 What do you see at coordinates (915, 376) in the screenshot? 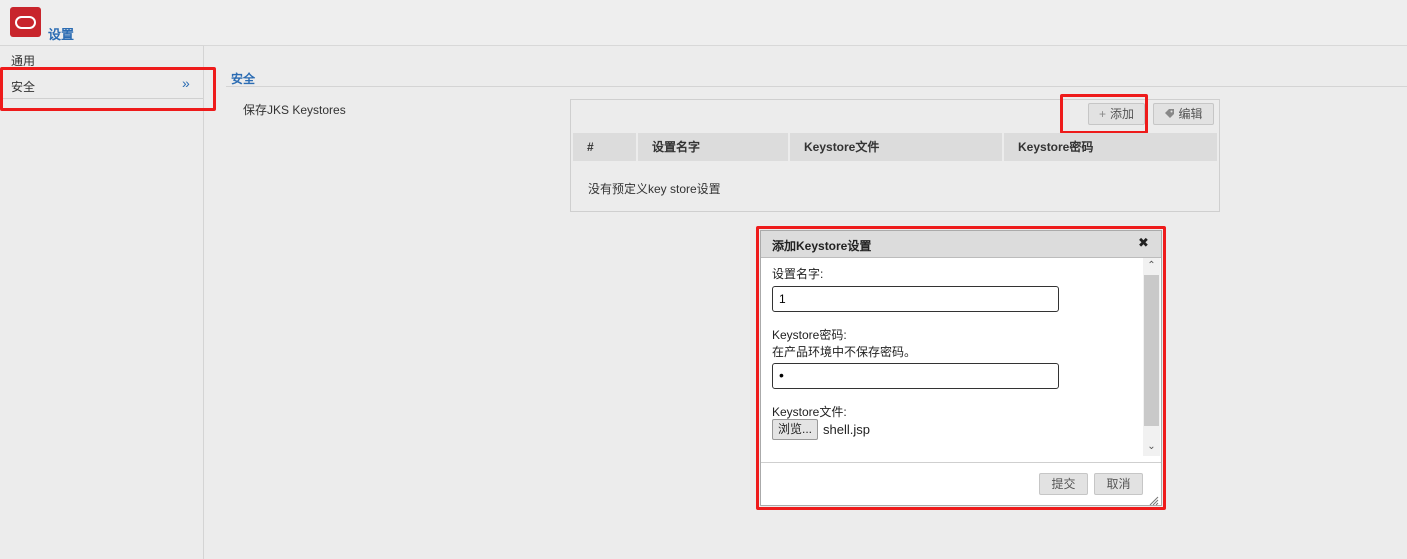
I see `password-field: •` at bounding box center [915, 376].